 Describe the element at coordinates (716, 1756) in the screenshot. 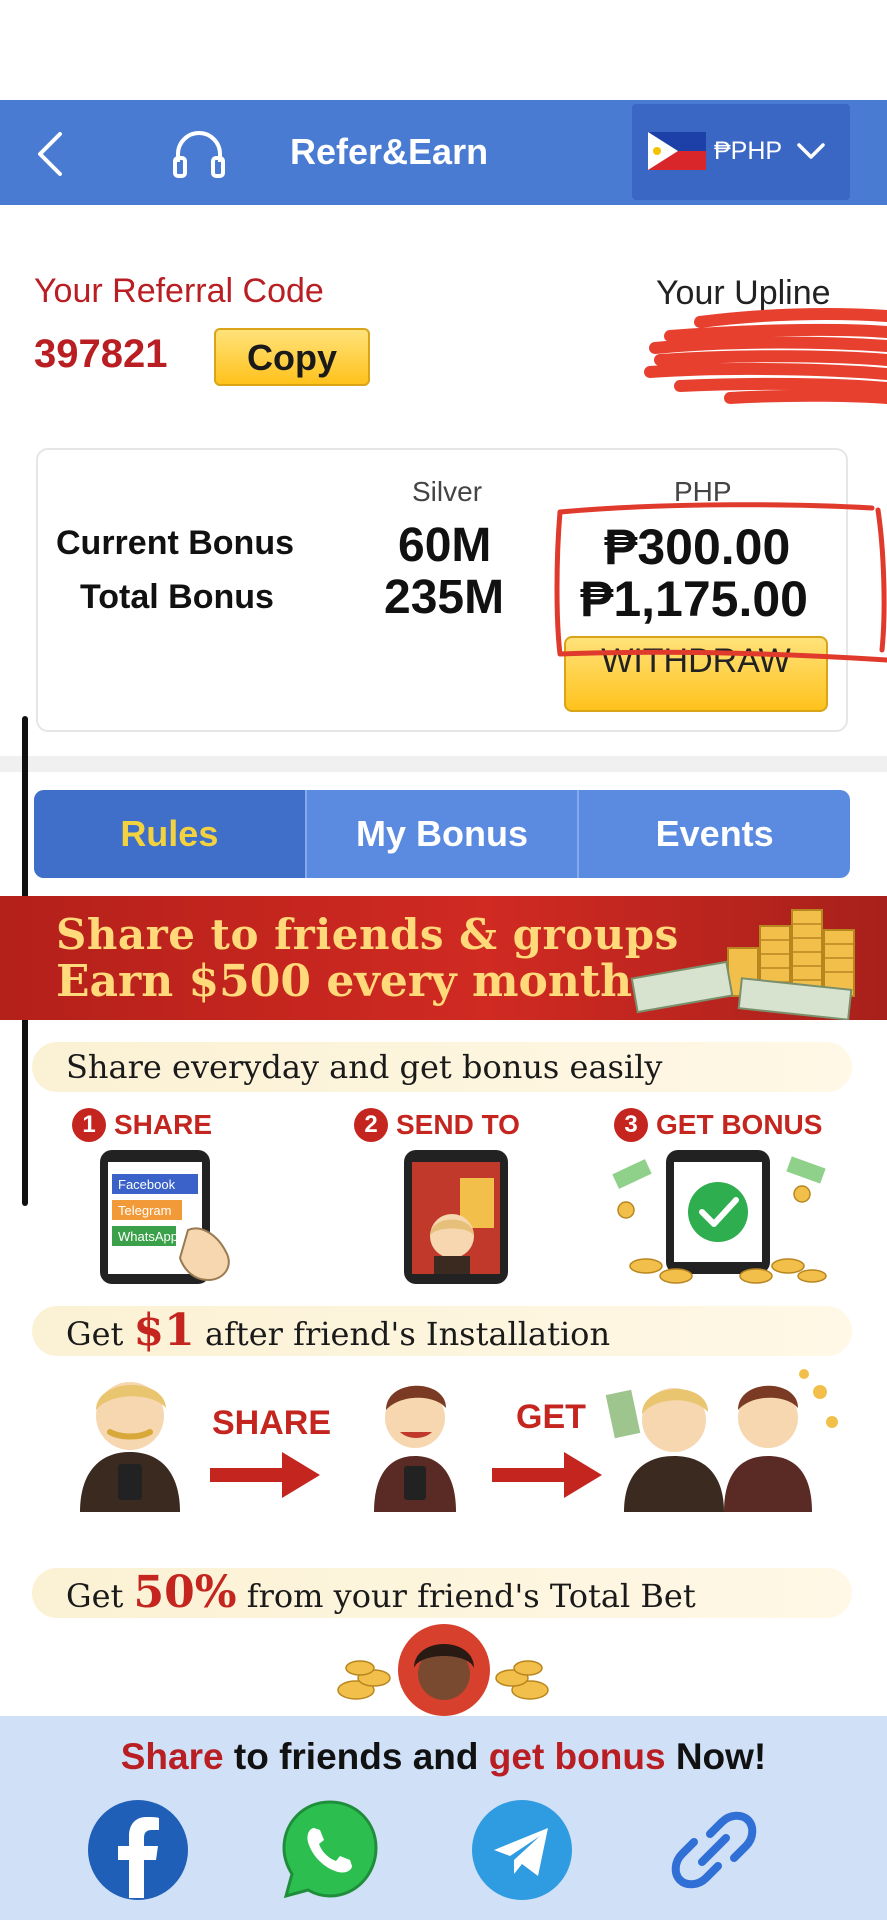

I see `cta-text: Now!` at that location.